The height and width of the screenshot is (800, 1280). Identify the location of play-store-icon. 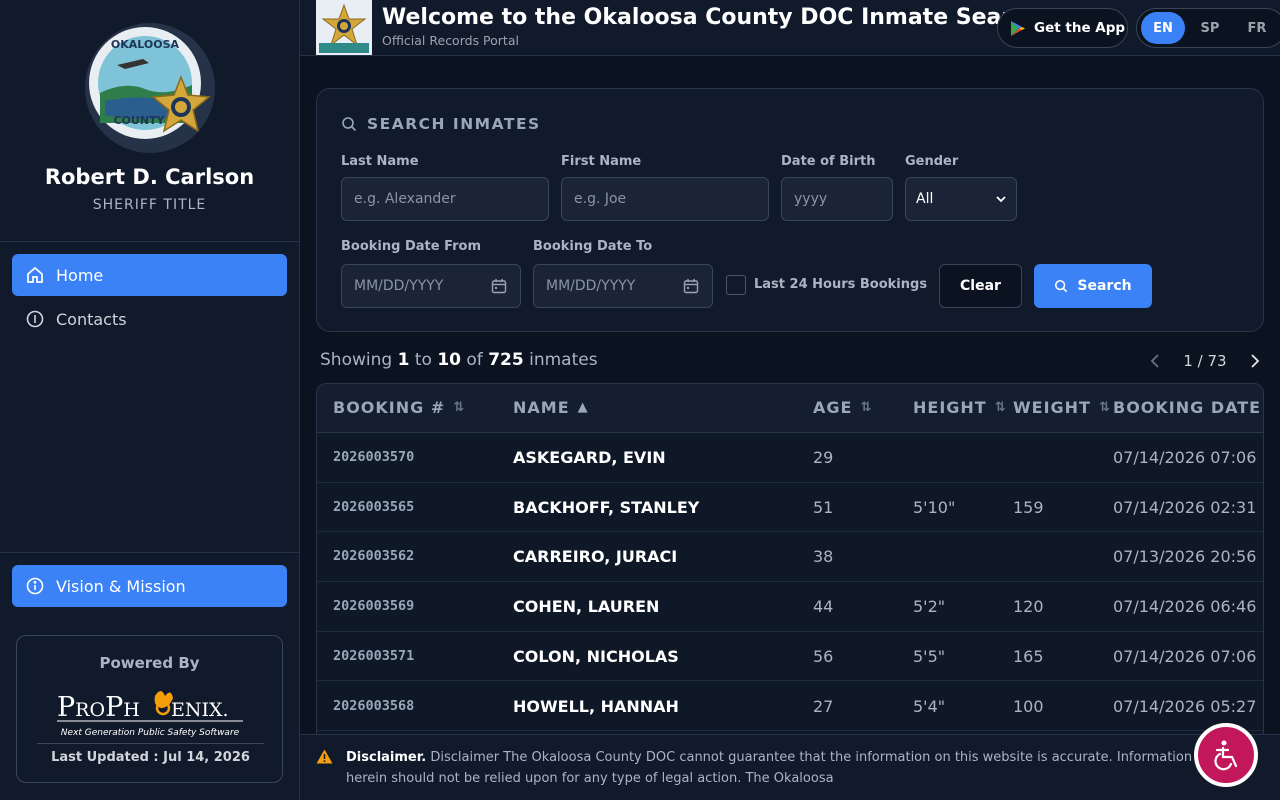
(1018, 28).